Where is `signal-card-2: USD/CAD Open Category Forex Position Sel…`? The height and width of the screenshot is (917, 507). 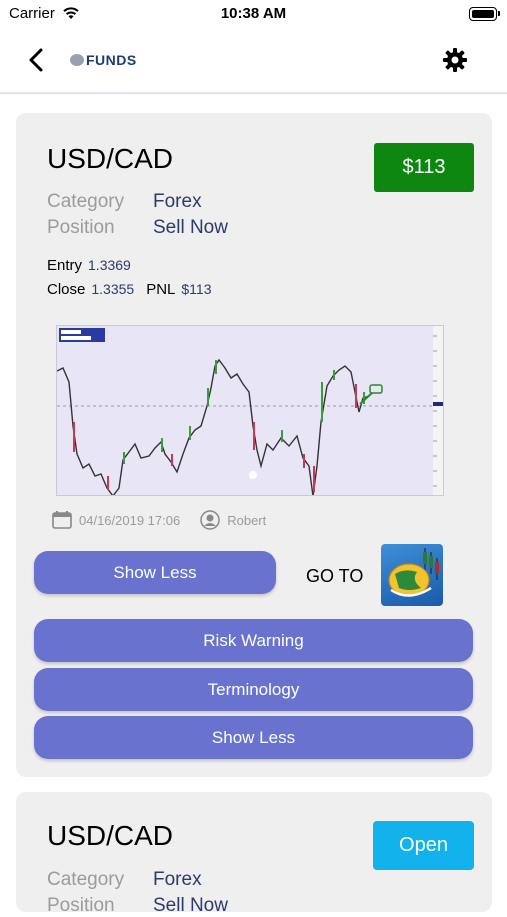
signal-card-2: USD/CAD Open Category Forex Position Sel… is located at coordinates (254, 854).